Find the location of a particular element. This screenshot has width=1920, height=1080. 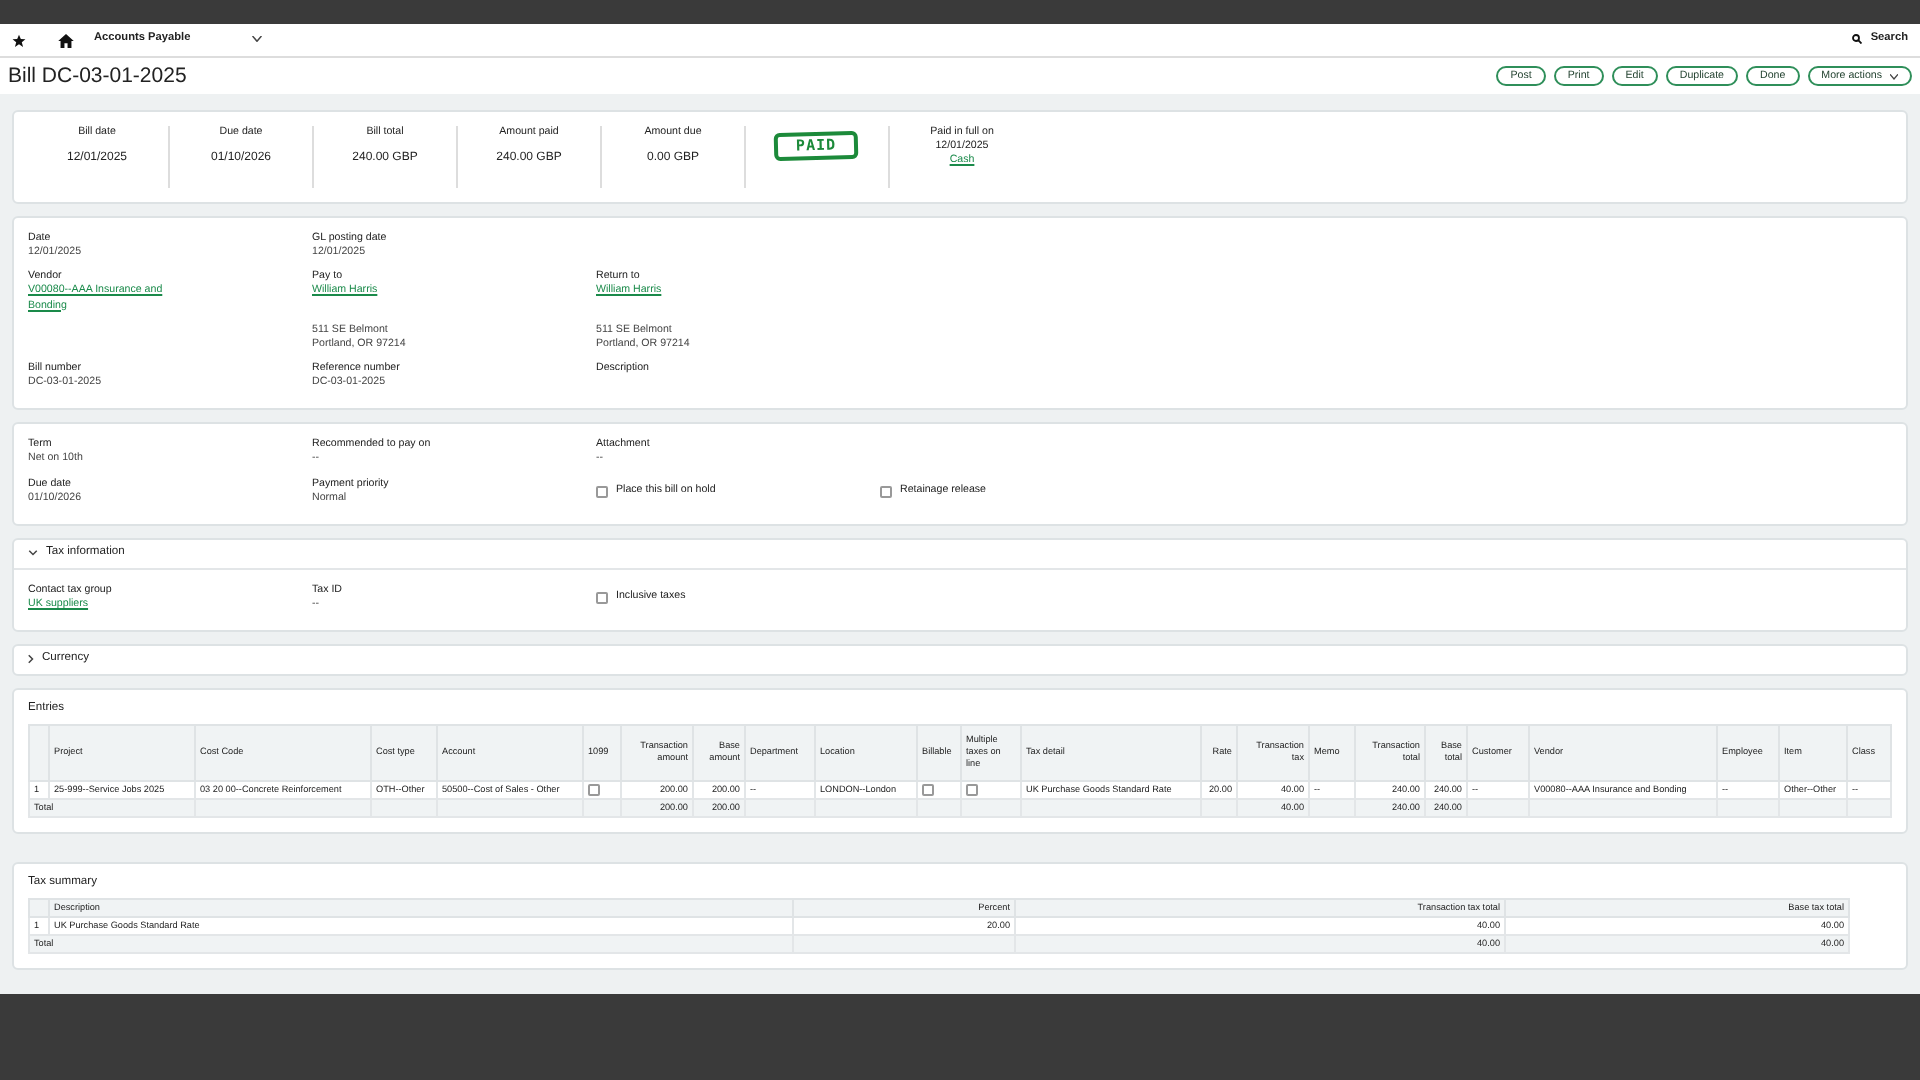

home-icon is located at coordinates (66, 40).